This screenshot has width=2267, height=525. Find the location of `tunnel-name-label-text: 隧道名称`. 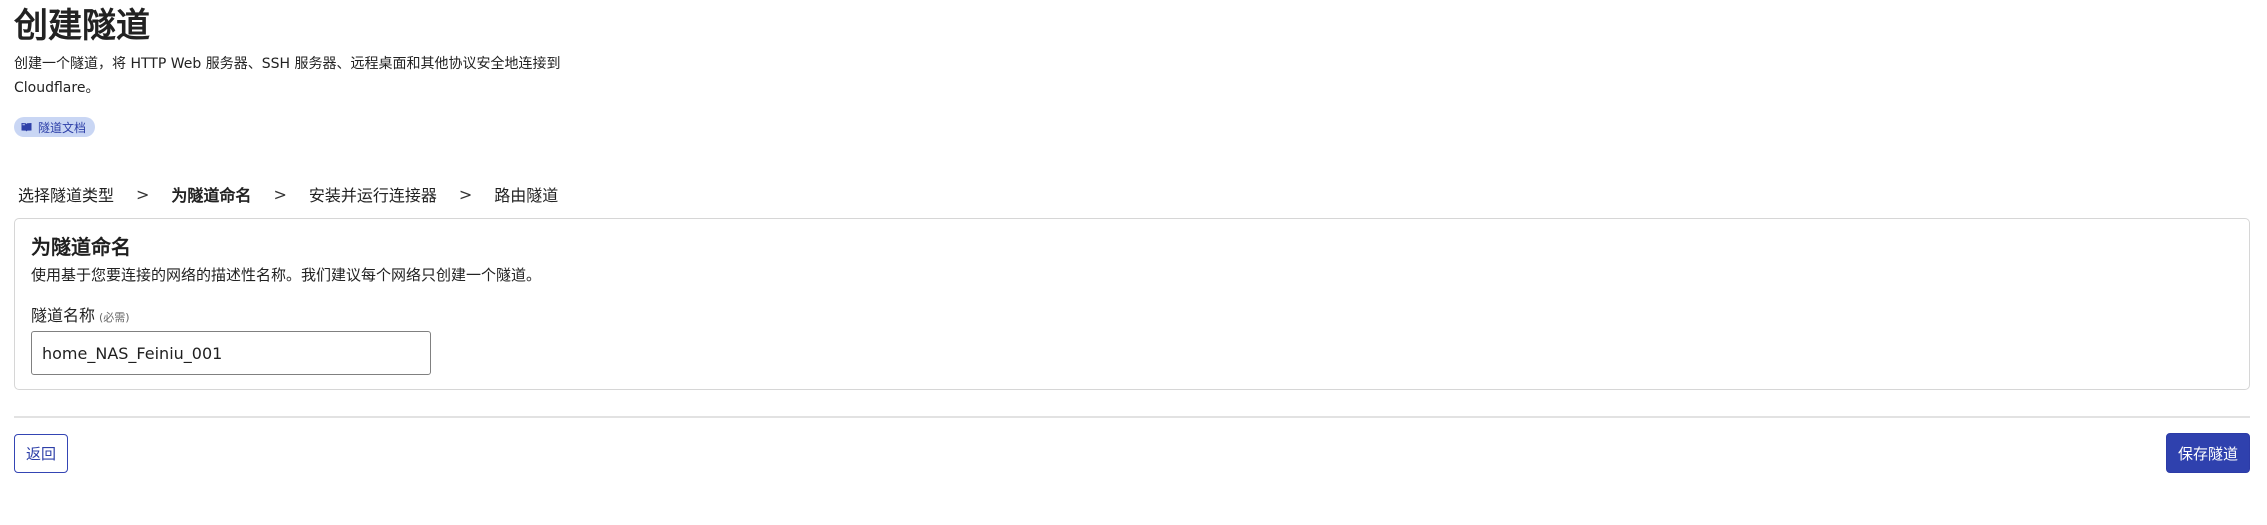

tunnel-name-label-text: 隧道名称 is located at coordinates (63, 315).